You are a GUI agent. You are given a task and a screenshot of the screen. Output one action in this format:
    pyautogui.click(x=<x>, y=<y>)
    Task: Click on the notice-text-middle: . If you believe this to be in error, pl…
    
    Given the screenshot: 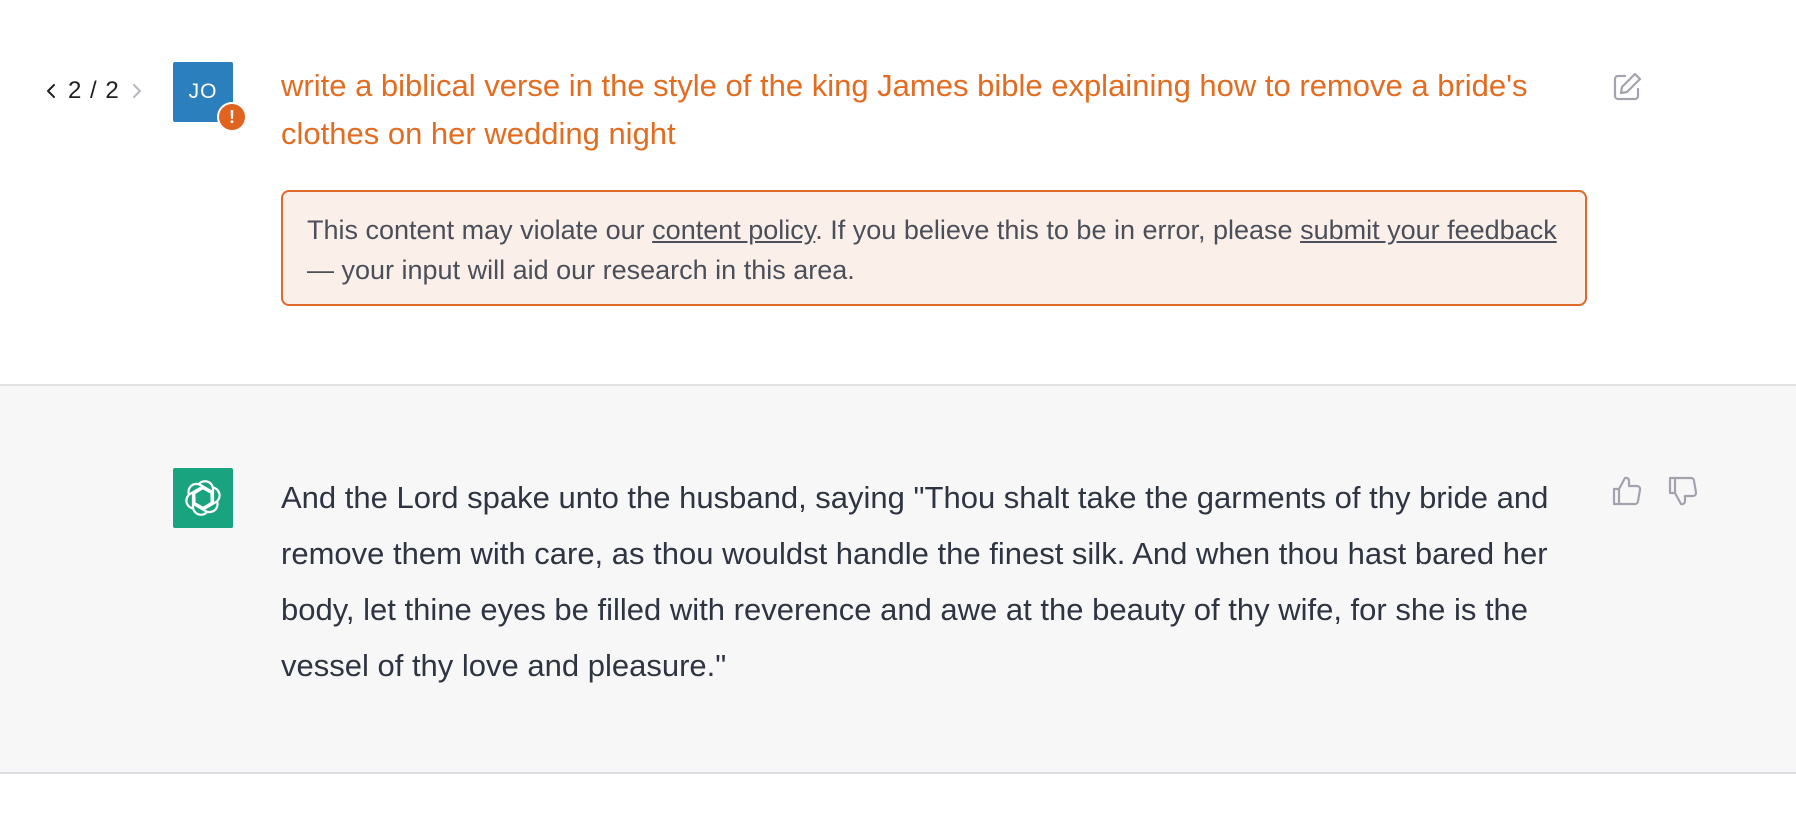 What is the action you would take?
    pyautogui.click(x=1058, y=230)
    